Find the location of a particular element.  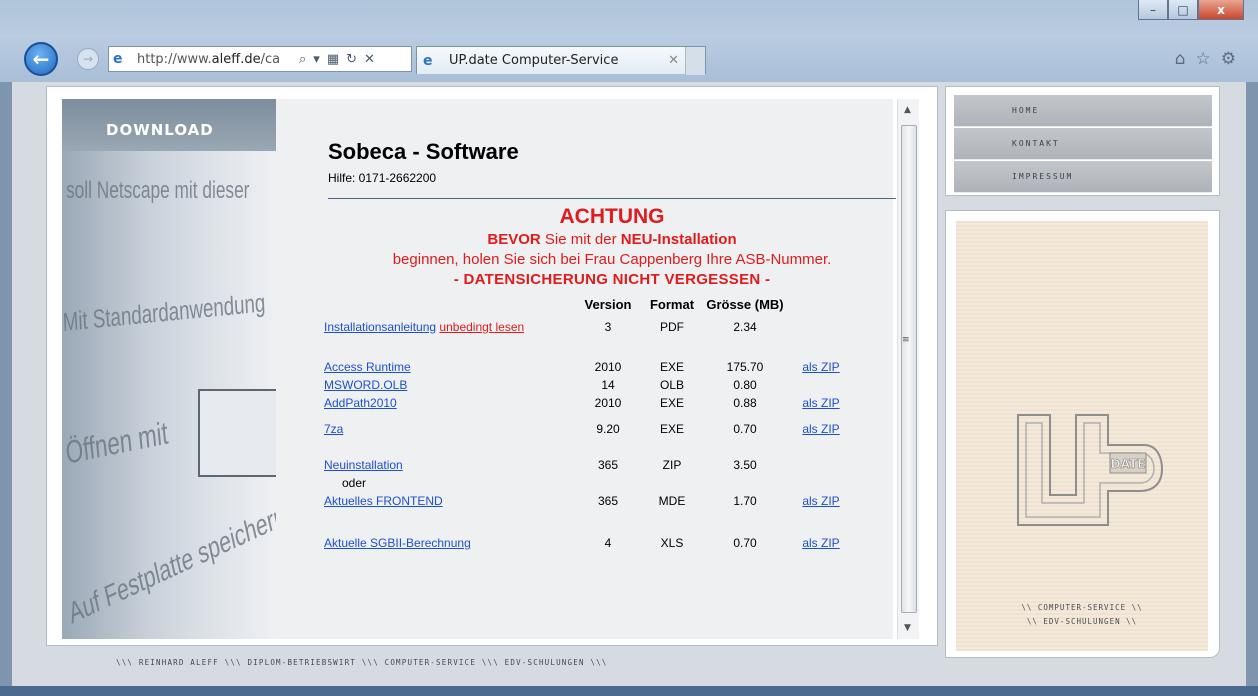

forward-button: → is located at coordinates (88, 59).